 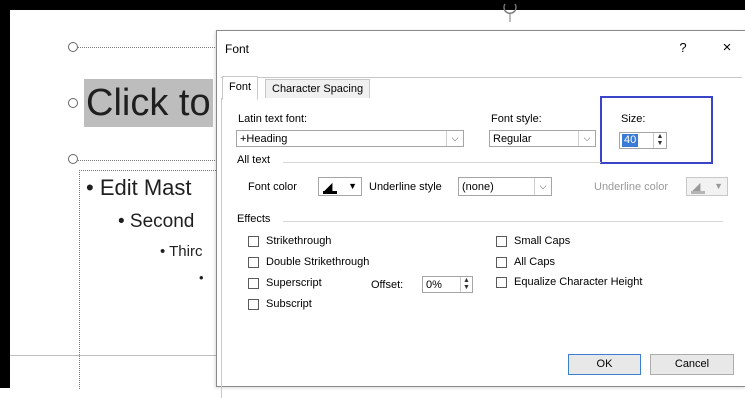 I want to click on underline-color-button: ◢ ▼, so click(x=707, y=186).